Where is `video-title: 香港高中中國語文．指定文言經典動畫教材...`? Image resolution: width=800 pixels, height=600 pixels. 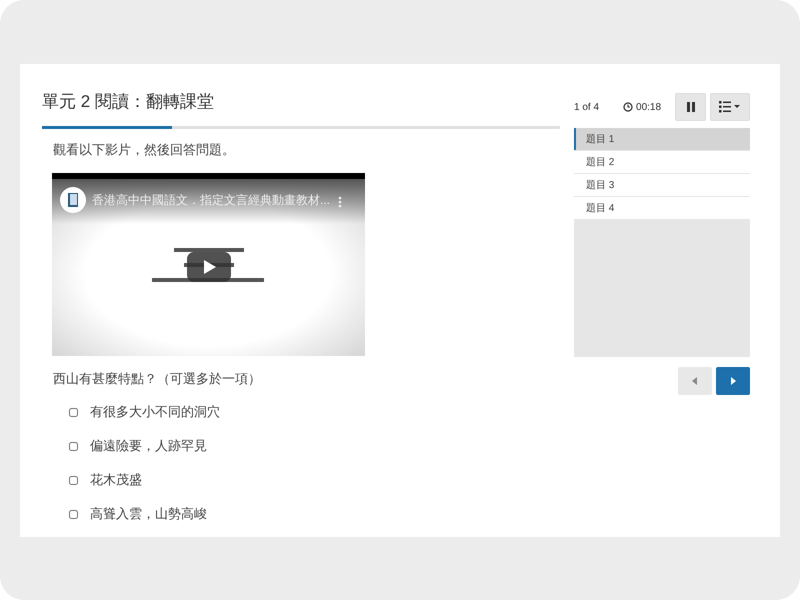
video-title: 香港高中中國語文．指定文言經典動畫教材... is located at coordinates (211, 200).